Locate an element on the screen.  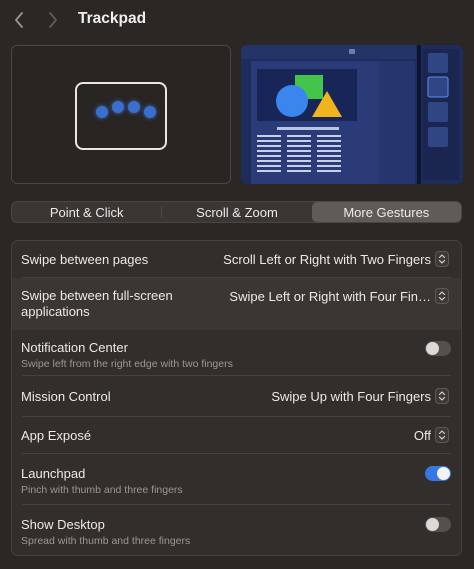
row-title: Launchpad is located at coordinates (53, 473).